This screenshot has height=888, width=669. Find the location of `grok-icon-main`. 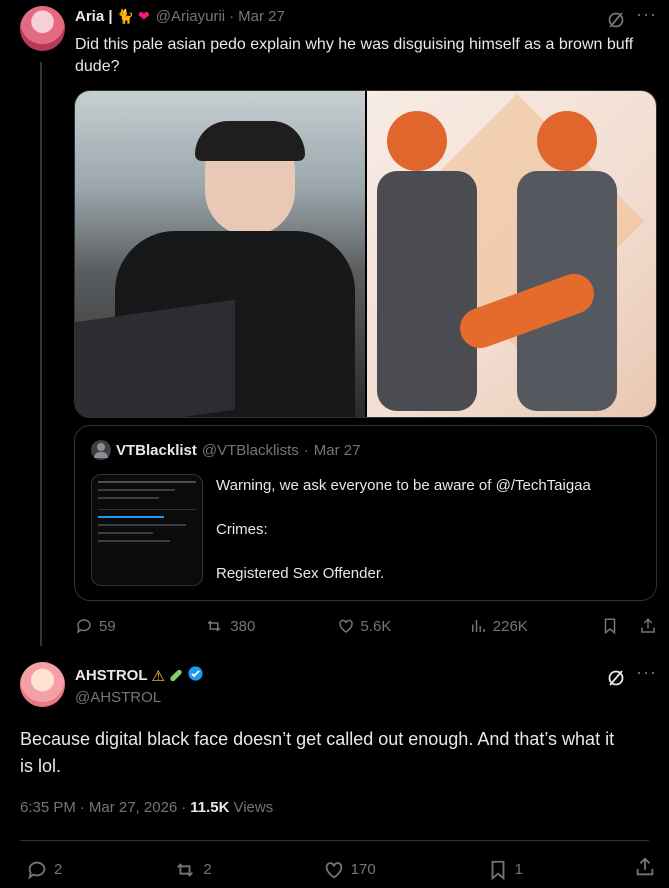

grok-icon-main is located at coordinates (616, 678).